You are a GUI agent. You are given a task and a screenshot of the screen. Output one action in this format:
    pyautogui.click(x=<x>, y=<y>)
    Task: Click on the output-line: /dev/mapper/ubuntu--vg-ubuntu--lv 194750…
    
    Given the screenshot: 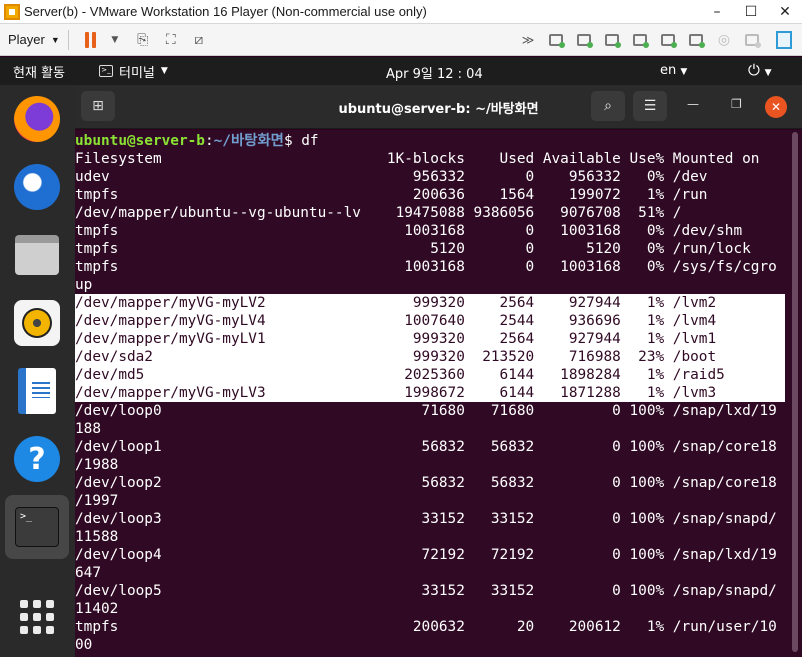 What is the action you would take?
    pyautogui.click(x=378, y=213)
    